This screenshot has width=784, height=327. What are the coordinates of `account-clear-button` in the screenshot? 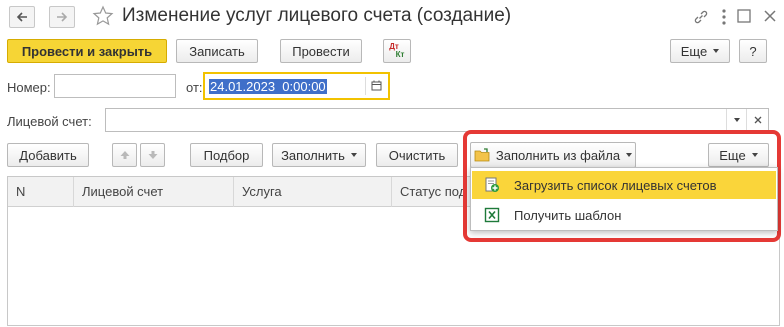 It's located at (757, 120).